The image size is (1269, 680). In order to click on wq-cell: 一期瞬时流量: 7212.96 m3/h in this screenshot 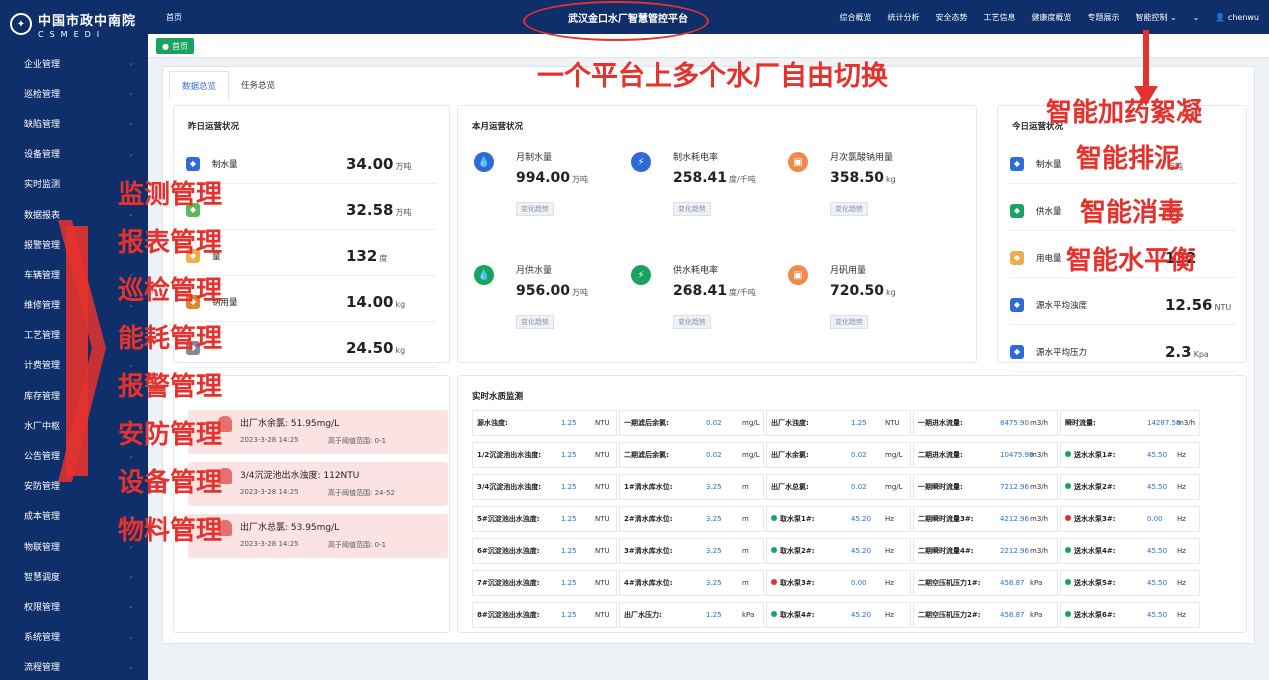, I will do `click(985, 487)`.